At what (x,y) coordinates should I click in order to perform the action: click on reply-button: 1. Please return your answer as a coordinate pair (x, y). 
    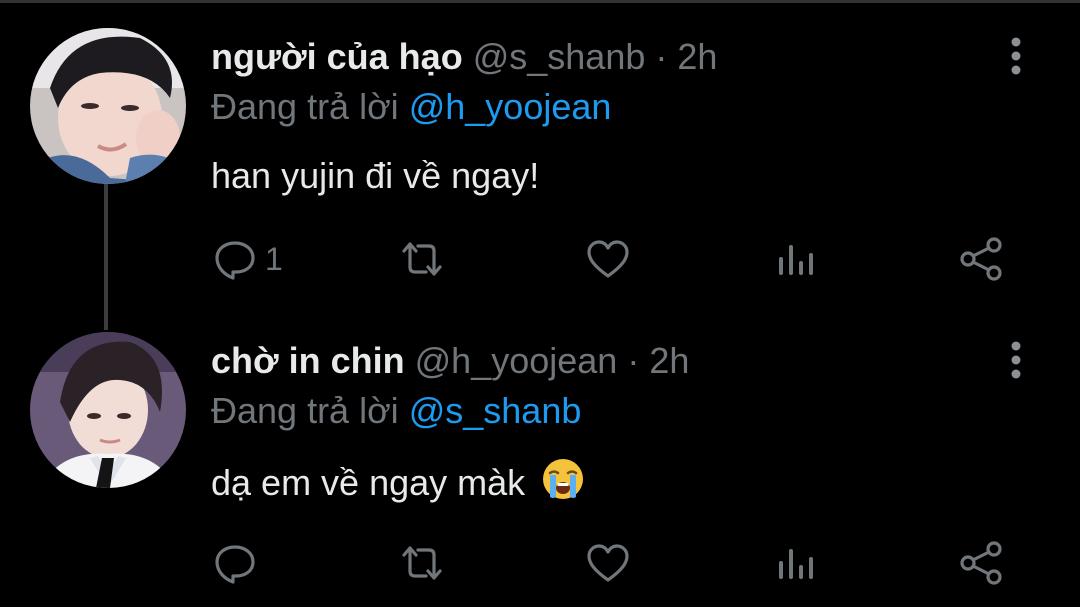
    Looking at the image, I should click on (247, 259).